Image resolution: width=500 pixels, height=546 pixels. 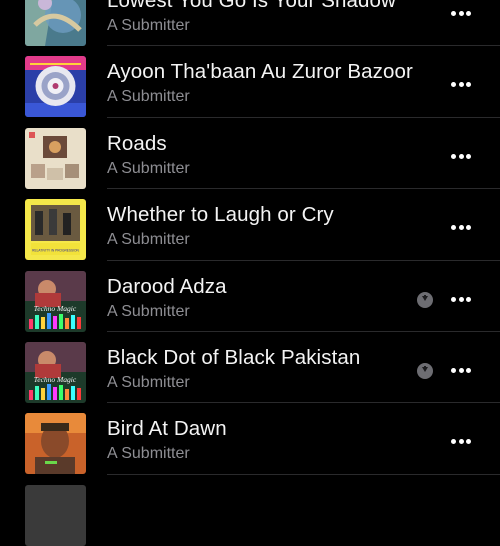 I want to click on album-art: RELATIVITY IN PROGRESSION, so click(x=55, y=230).